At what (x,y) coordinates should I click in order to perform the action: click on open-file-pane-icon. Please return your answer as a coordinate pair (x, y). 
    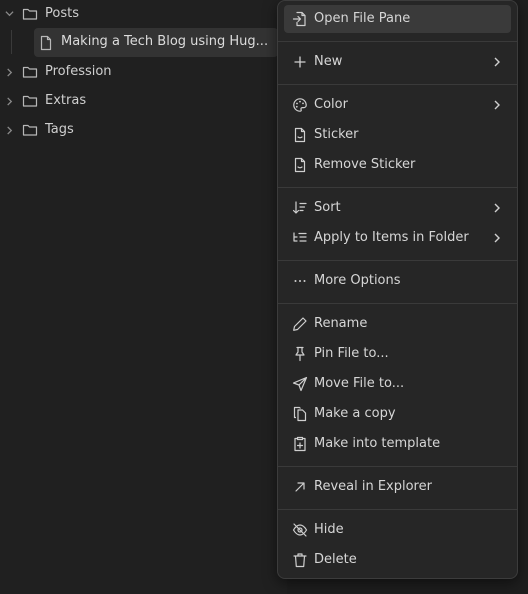
    Looking at the image, I should click on (300, 19).